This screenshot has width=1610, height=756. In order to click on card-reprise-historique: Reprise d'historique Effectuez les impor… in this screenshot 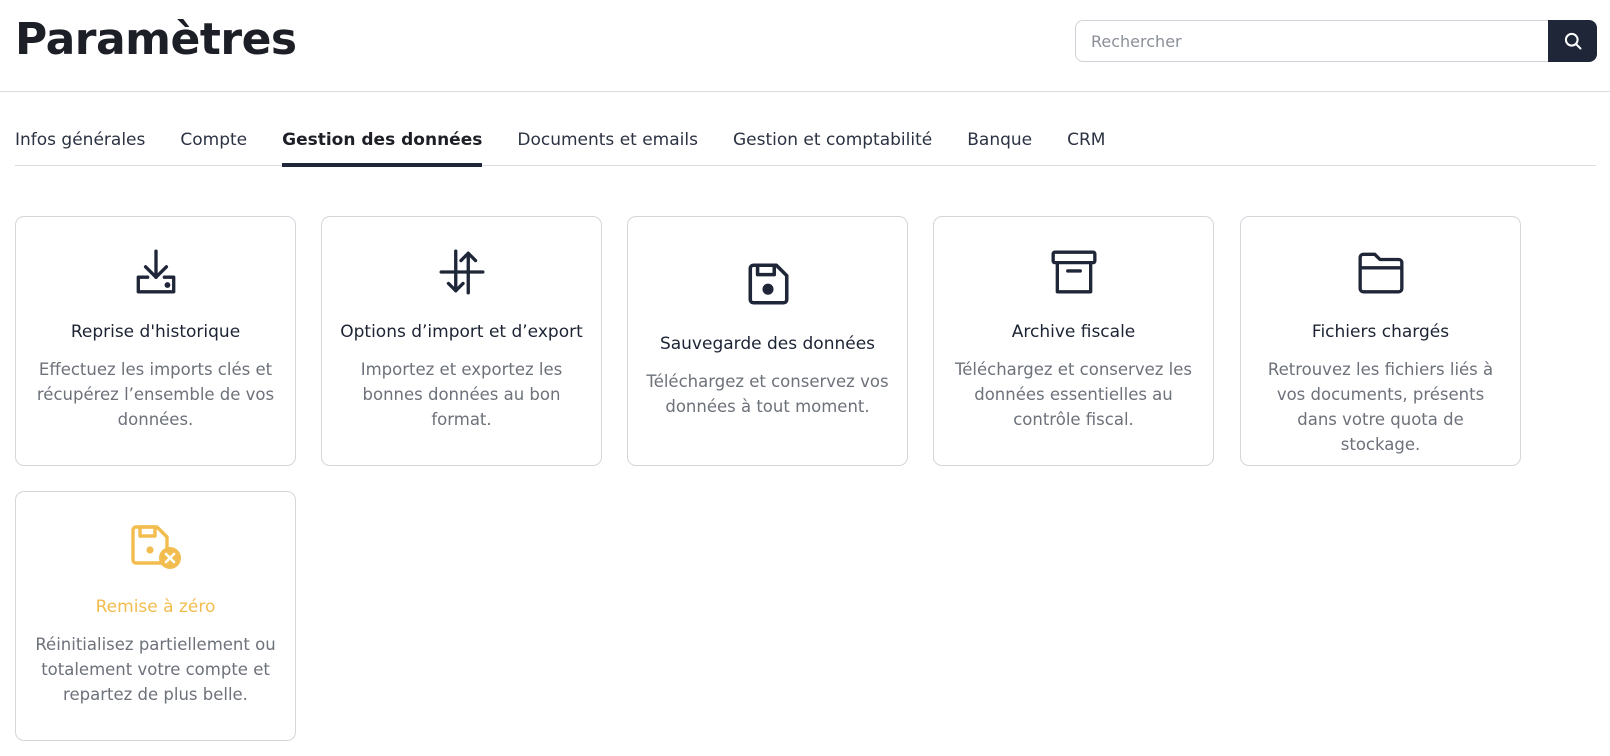, I will do `click(155, 341)`.